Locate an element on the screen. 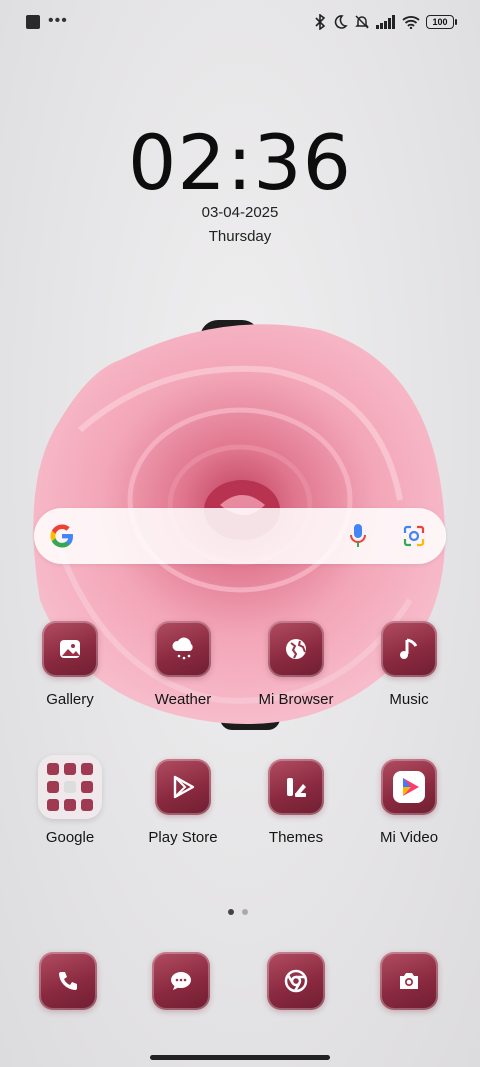  messages-icon is located at coordinates (181, 981).